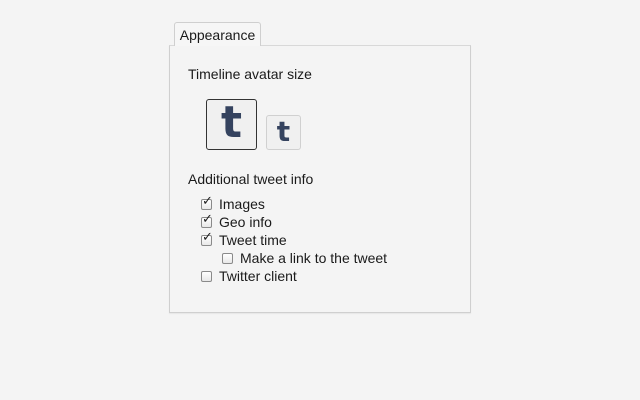 The height and width of the screenshot is (400, 640). Describe the element at coordinates (253, 240) in the screenshot. I see `tweet-time-label: Tweet time` at that location.